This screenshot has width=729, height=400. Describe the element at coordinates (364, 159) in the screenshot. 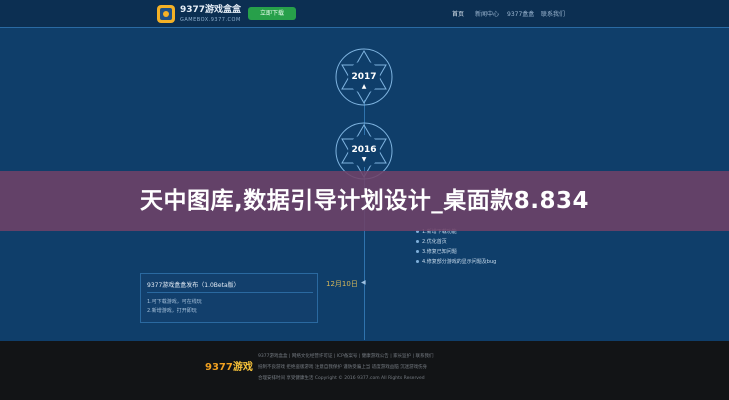

I see `year-2016-arrow-icon: ▼` at that location.